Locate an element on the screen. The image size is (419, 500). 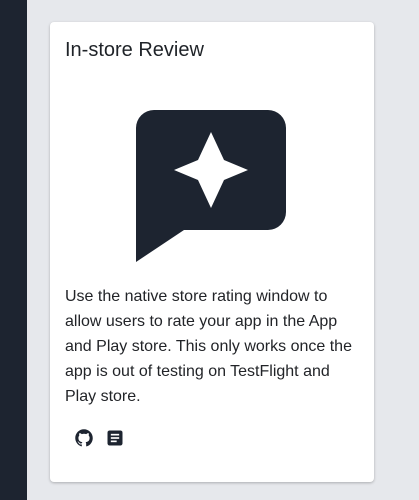
docs-icon is located at coordinates (115, 438).